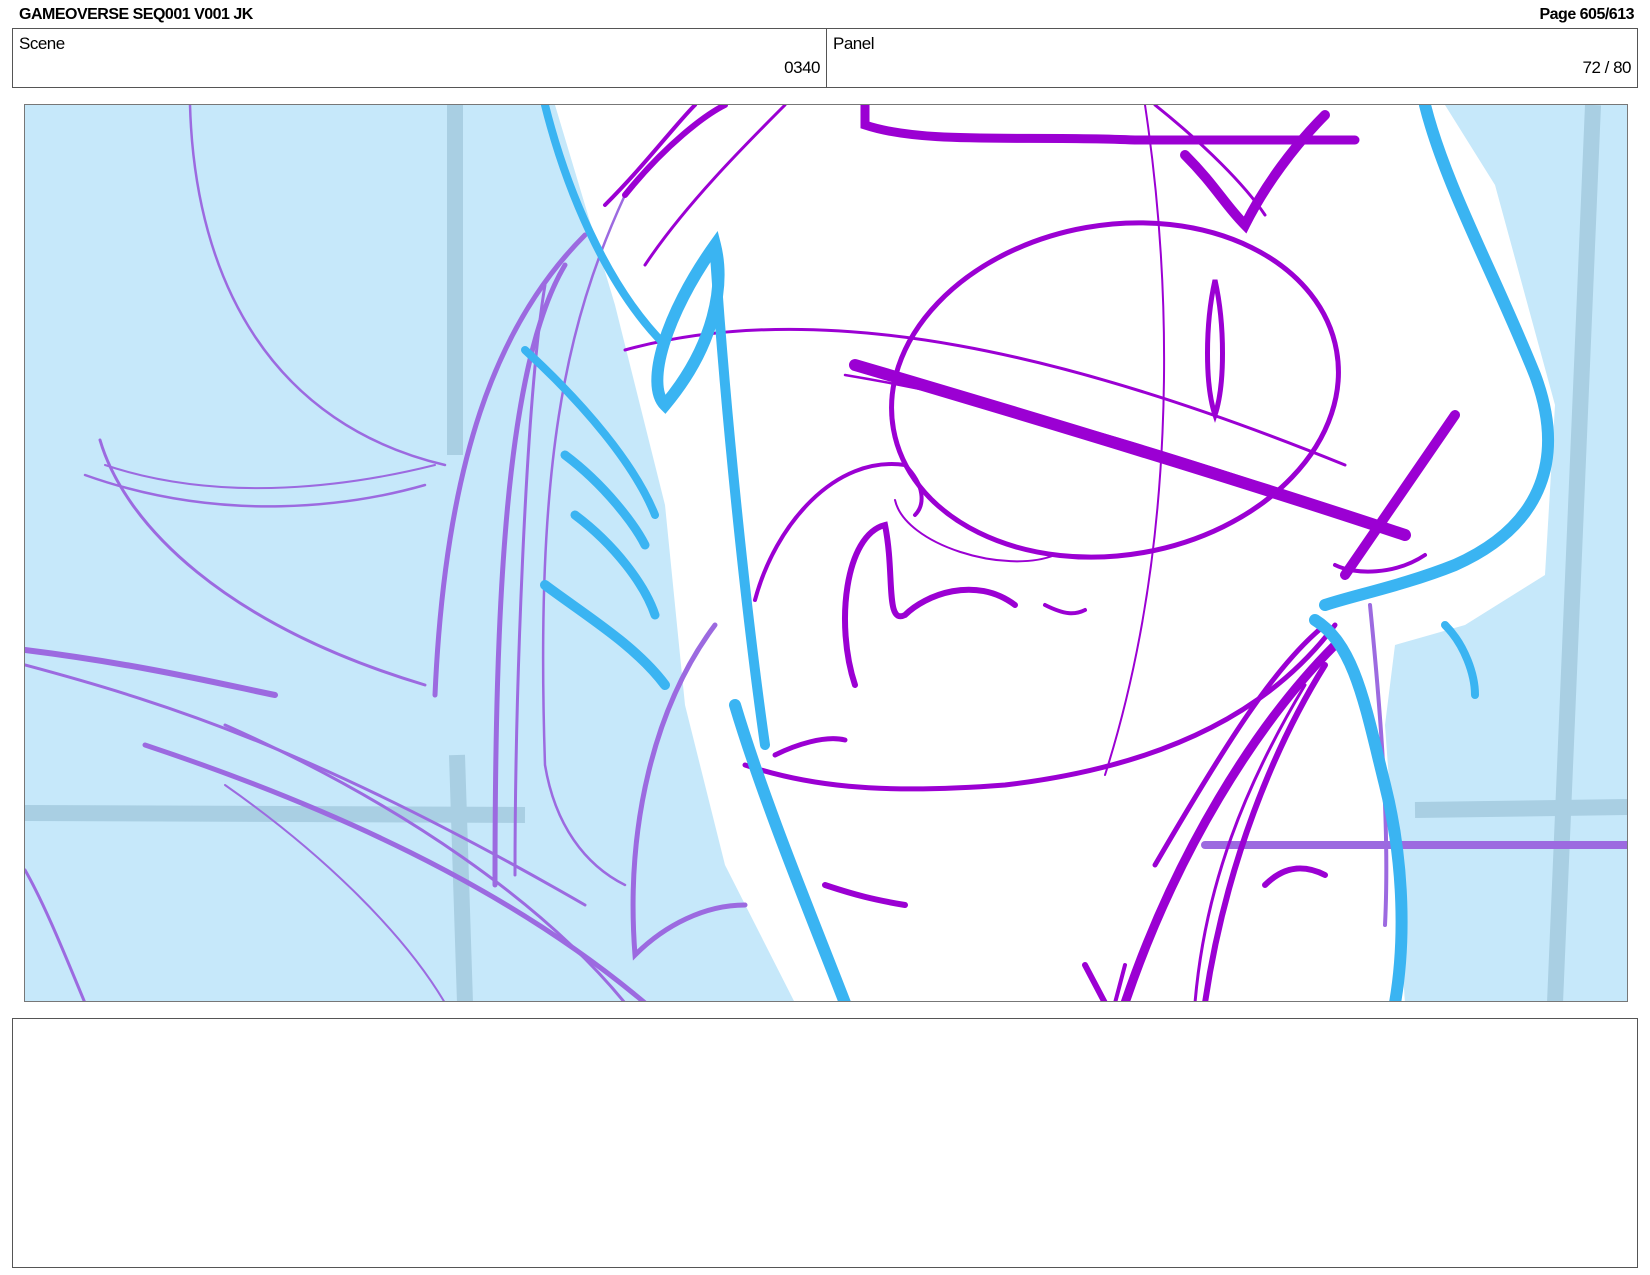  I want to click on page-number: Page 605/613, so click(1586, 14).